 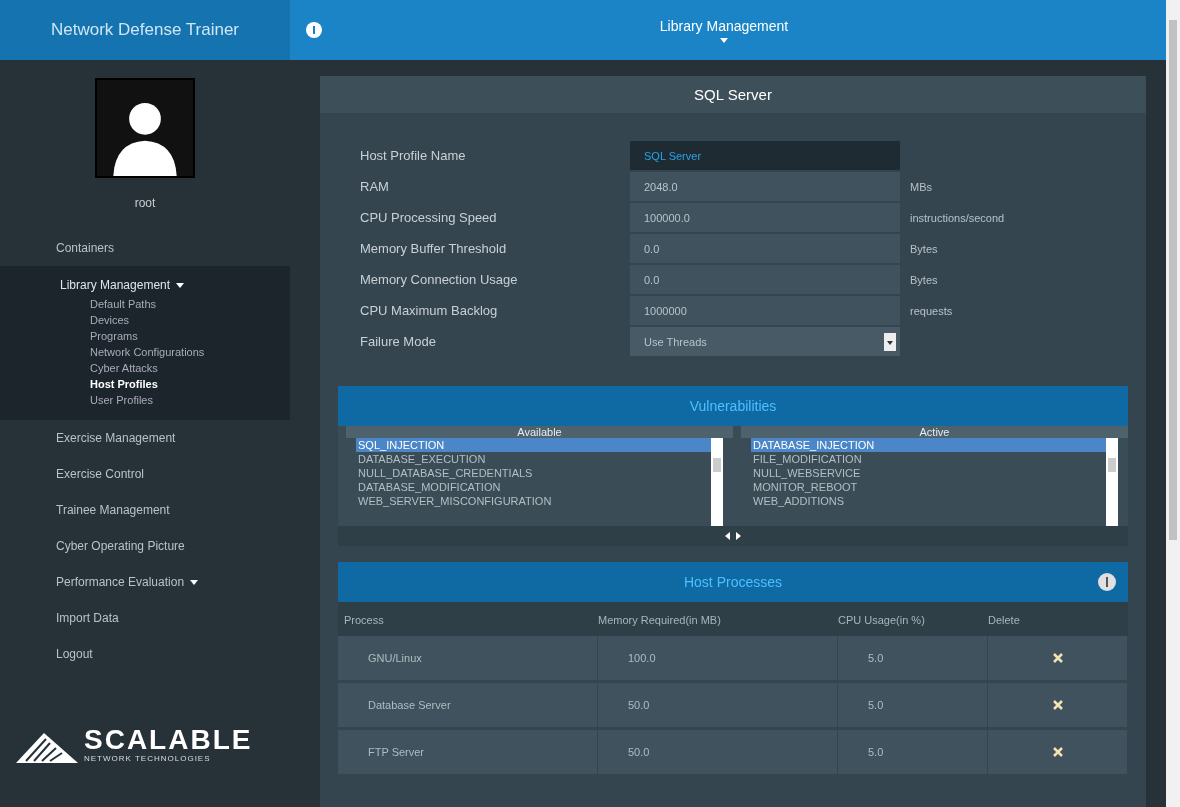 I want to click on table-cell: Database Server, so click(x=468, y=706).